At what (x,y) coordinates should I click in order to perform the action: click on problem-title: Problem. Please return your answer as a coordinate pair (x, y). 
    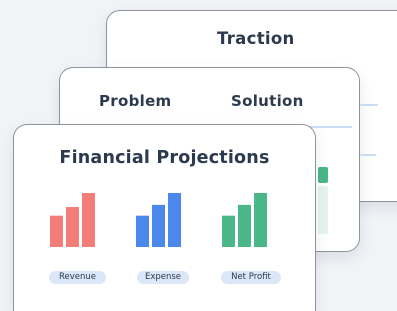
    Looking at the image, I should click on (135, 101).